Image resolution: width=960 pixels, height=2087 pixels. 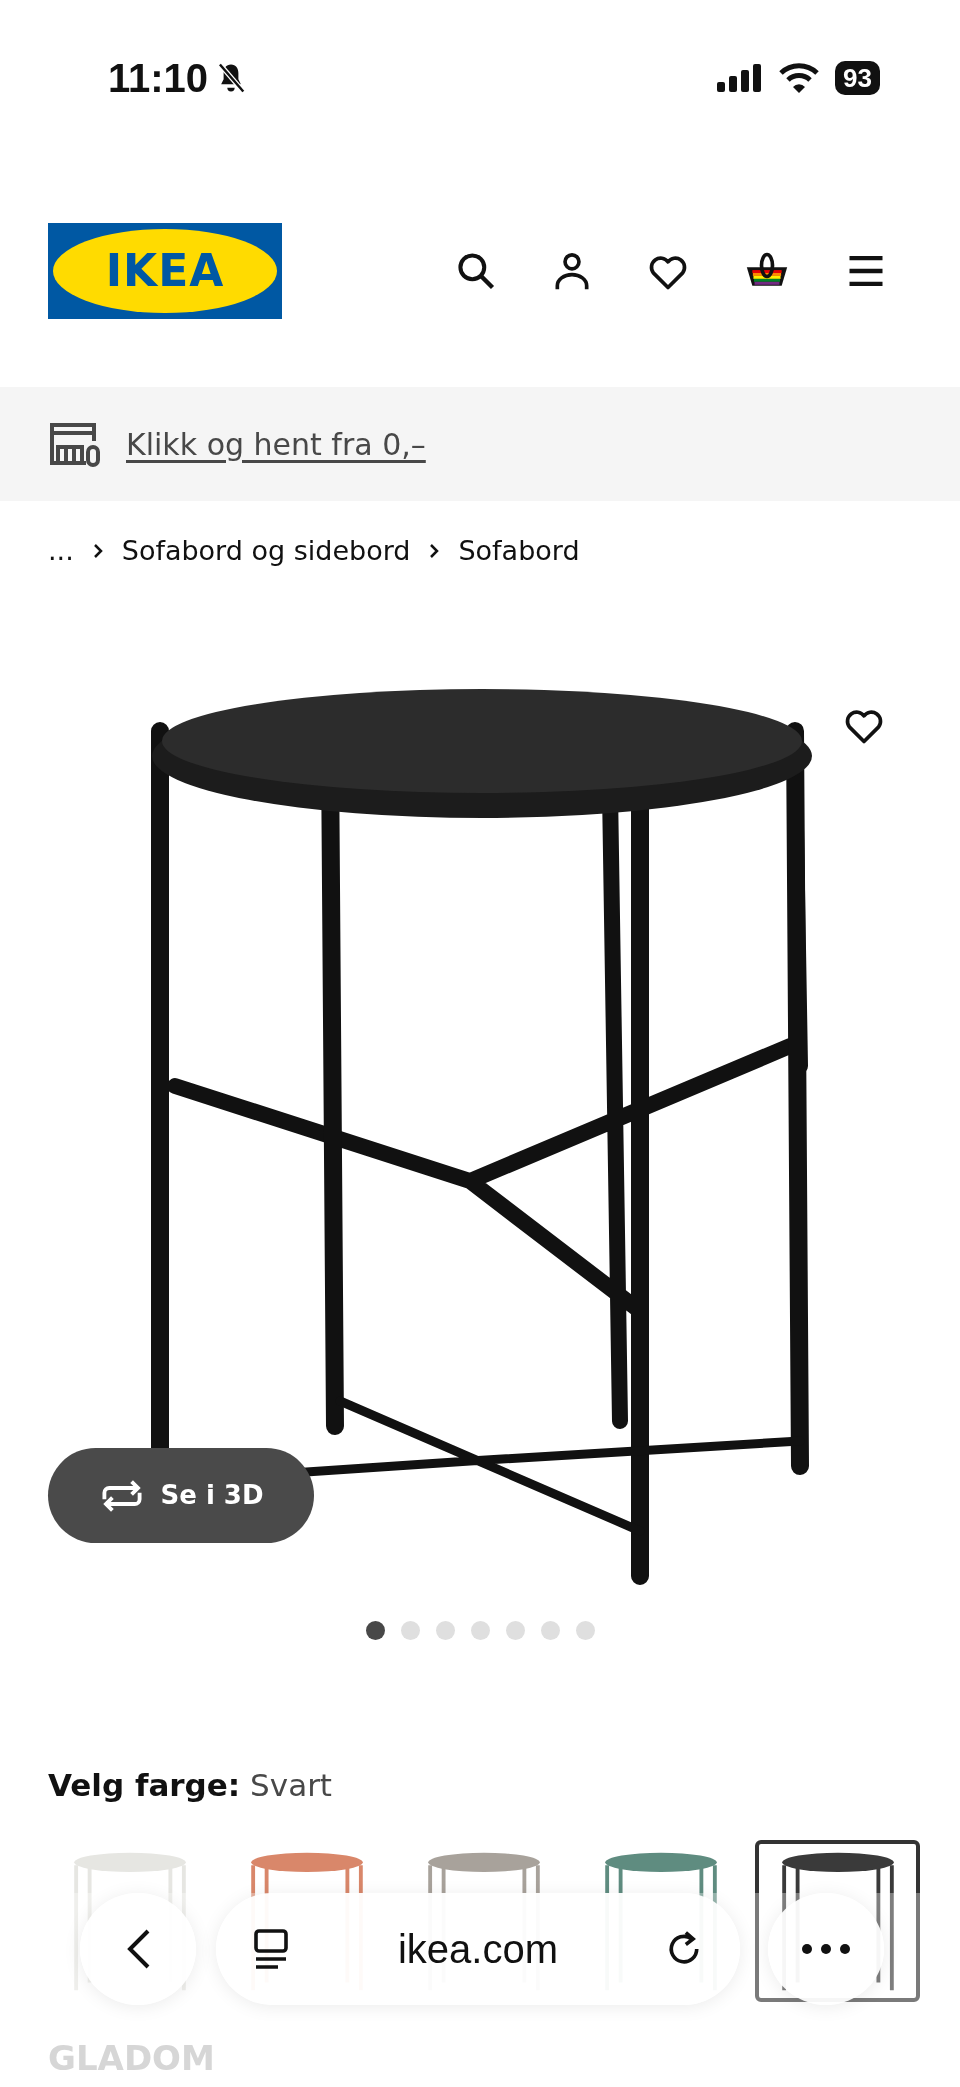 What do you see at coordinates (519, 551) in the screenshot?
I see `breadcrumb-link: Sofabord` at bounding box center [519, 551].